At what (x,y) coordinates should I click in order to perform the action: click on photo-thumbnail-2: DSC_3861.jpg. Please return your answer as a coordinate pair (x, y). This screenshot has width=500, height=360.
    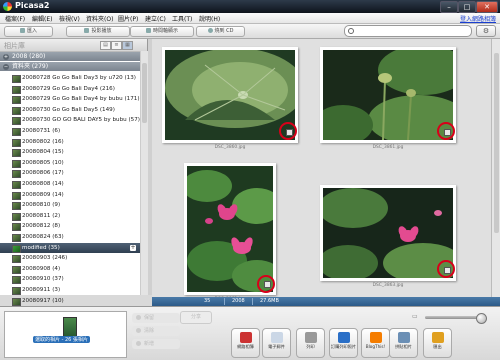
    Looking at the image, I should click on (388, 98).